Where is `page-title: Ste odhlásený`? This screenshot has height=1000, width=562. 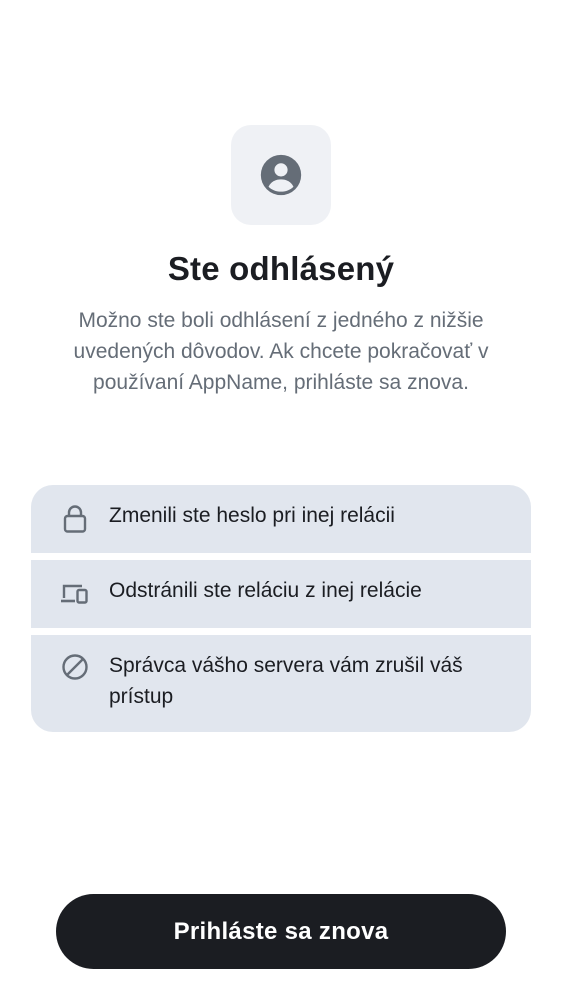 page-title: Ste odhlásený is located at coordinates (281, 268).